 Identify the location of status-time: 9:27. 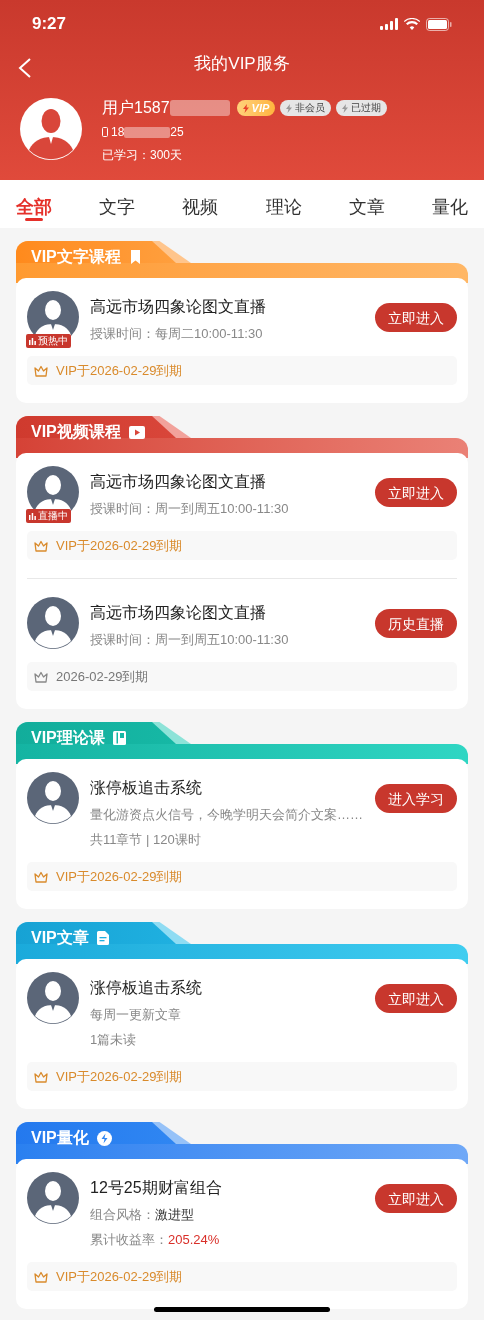
(49, 24).